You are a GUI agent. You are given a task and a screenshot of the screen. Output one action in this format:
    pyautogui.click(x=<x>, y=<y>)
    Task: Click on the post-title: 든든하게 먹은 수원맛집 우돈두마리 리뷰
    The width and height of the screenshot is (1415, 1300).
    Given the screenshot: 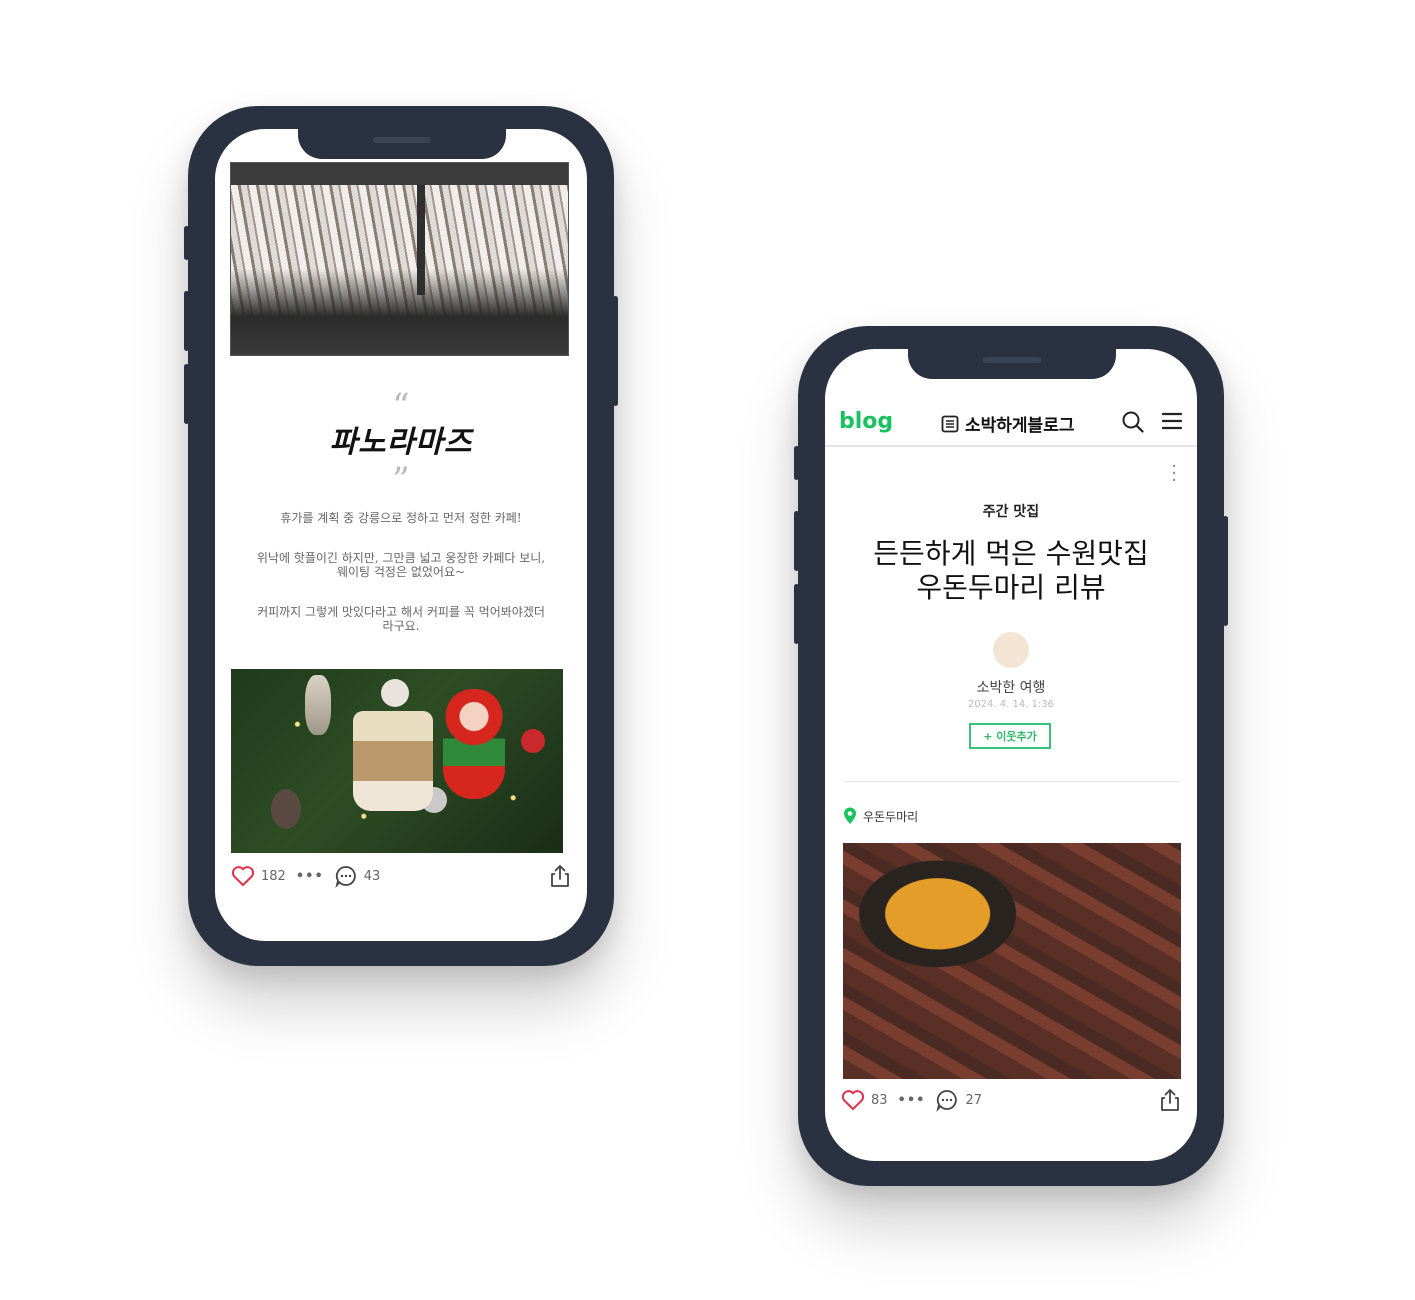 What is the action you would take?
    pyautogui.click(x=1011, y=571)
    